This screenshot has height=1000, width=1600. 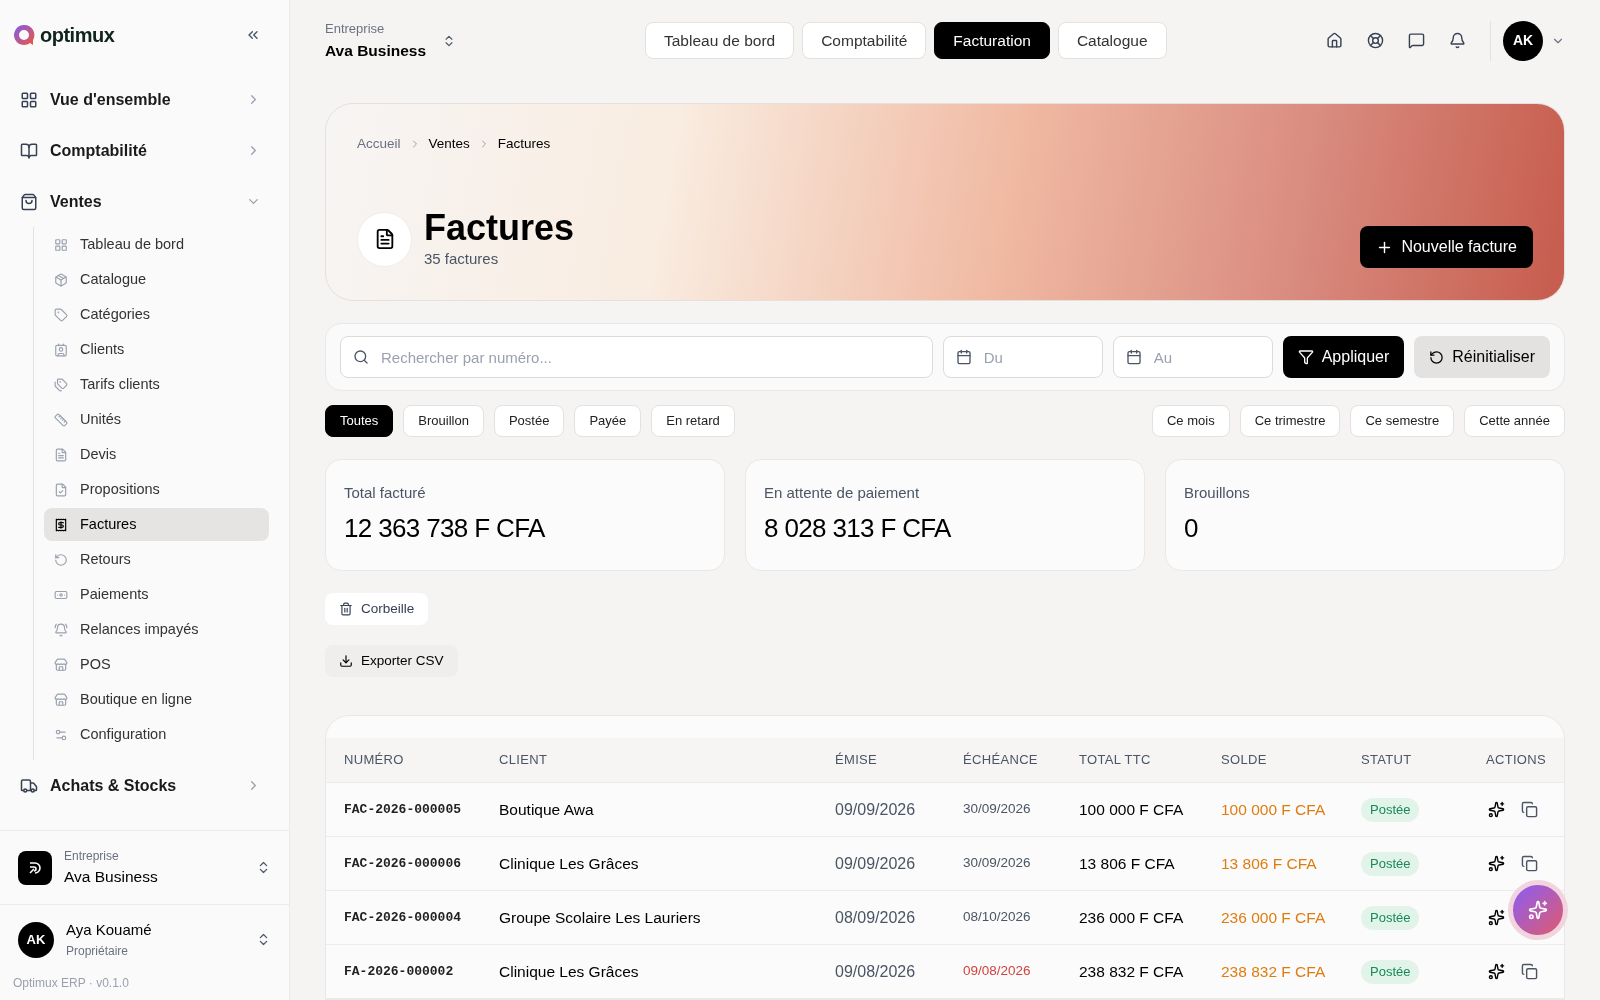 I want to click on filter-chip: Toutes, so click(x=359, y=421).